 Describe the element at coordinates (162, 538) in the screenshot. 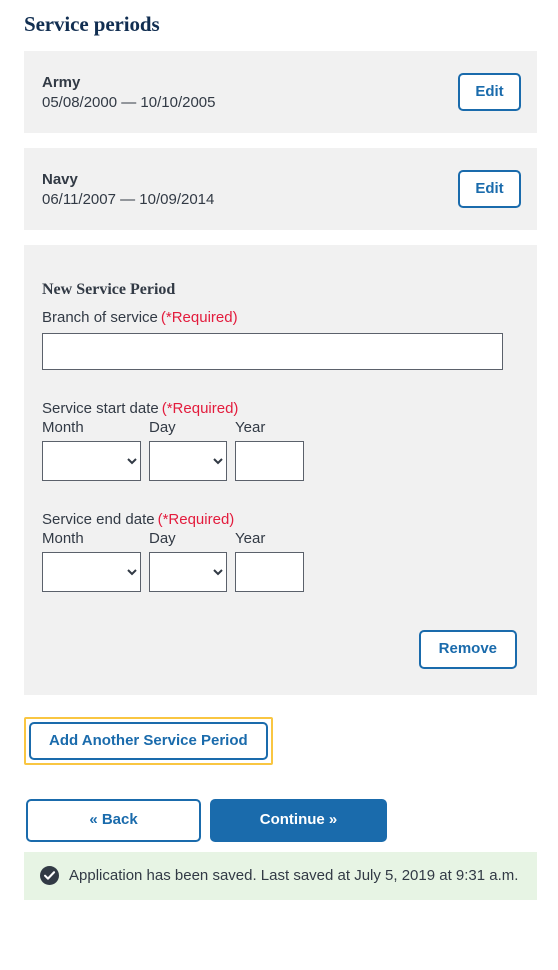

I see `end-day-label: Day` at that location.